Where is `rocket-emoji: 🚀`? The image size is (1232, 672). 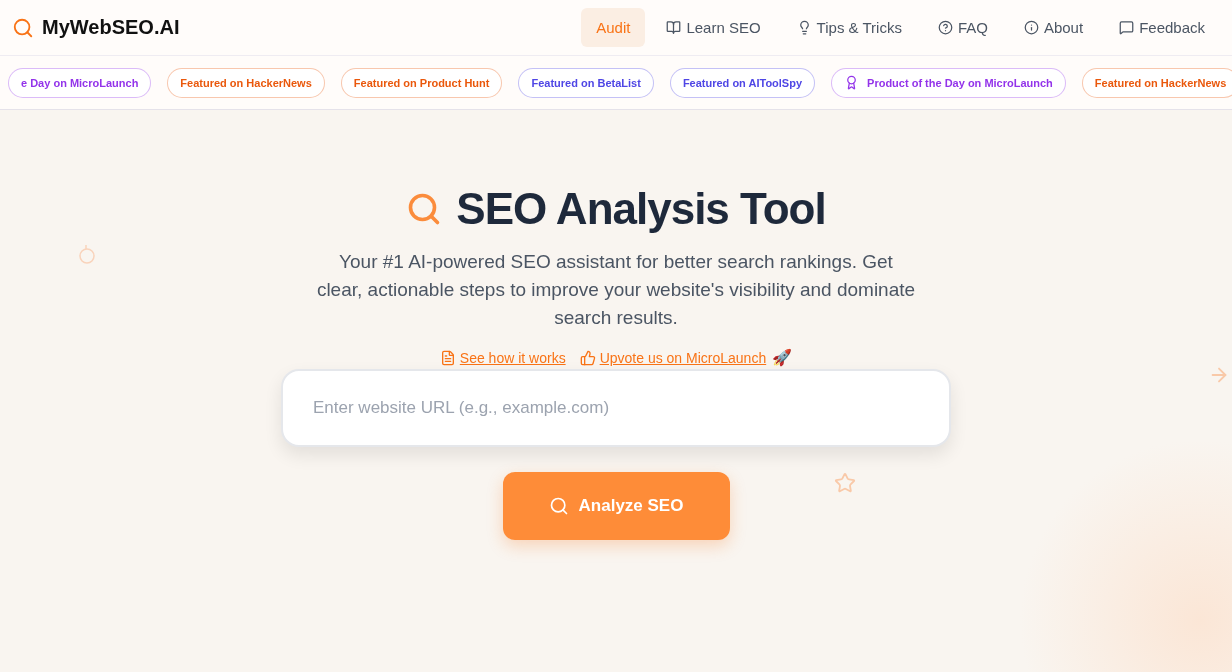
rocket-emoji: 🚀 is located at coordinates (782, 357).